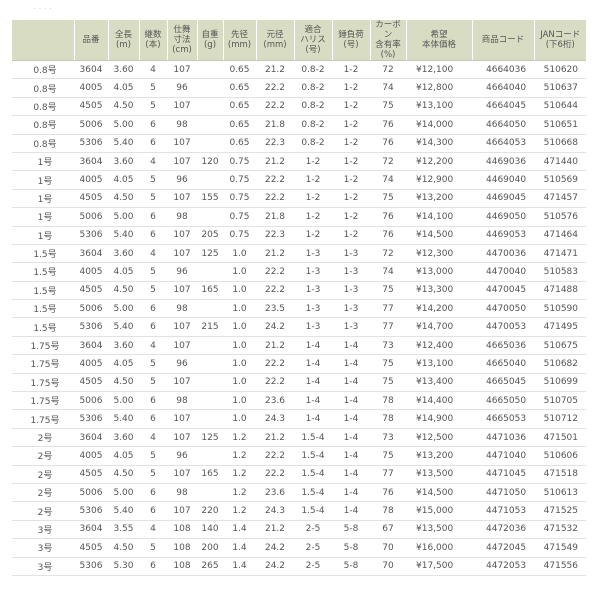 The height and width of the screenshot is (600, 600). I want to click on cell-sinker: 5-8, so click(351, 548).